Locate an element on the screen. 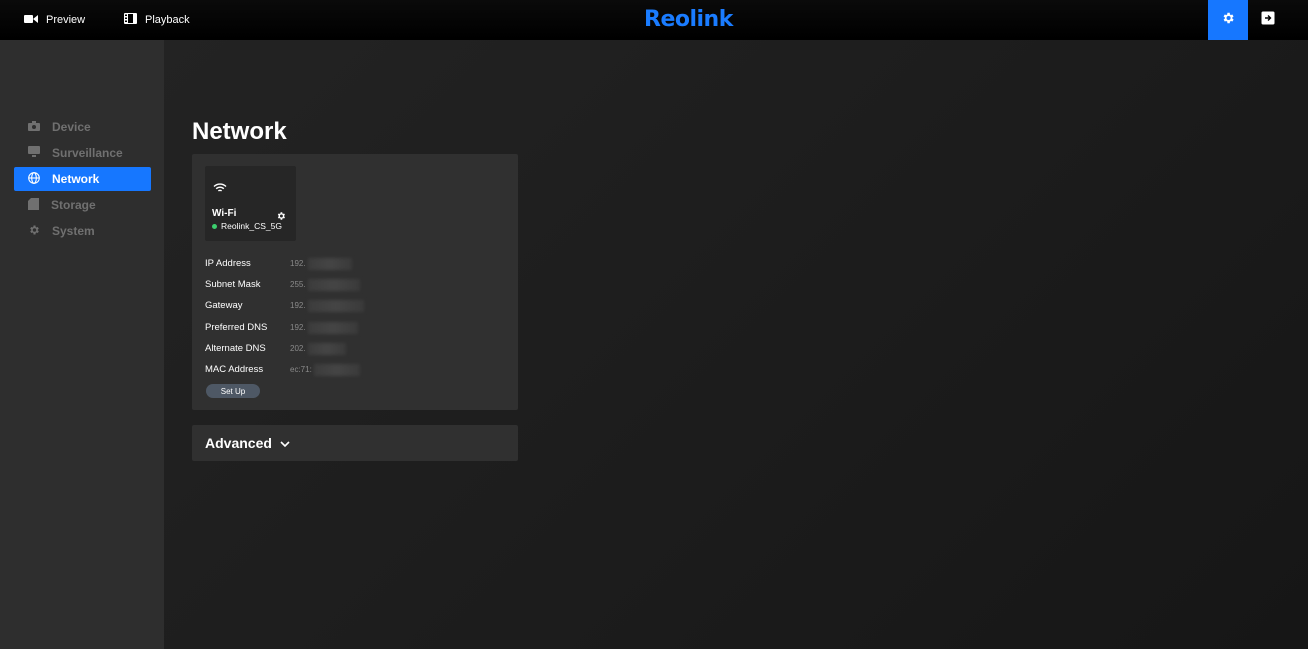 The height and width of the screenshot is (649, 1308). preview-label: Preview is located at coordinates (66, 20).